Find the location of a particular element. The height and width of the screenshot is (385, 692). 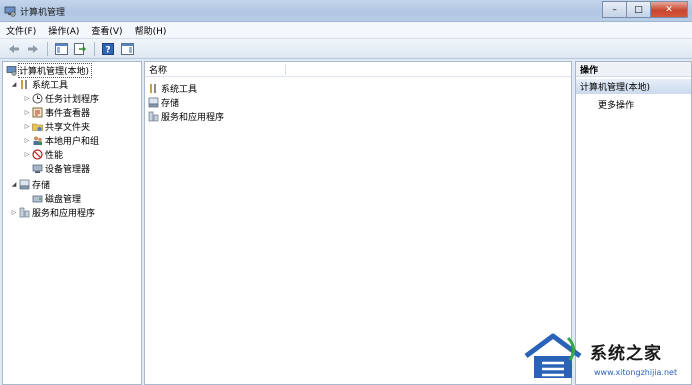

tree-item-system-tools: ◢ 系统工具 is located at coordinates (39, 84).